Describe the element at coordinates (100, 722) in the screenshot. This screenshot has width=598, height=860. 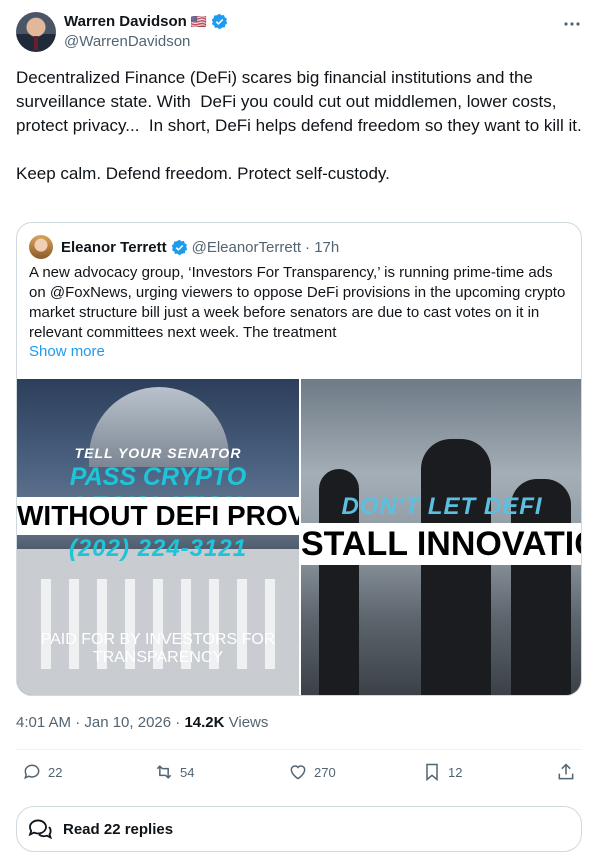
I see `post-timestamp: 4:01 AM · Jan 10, 2026 ·` at that location.